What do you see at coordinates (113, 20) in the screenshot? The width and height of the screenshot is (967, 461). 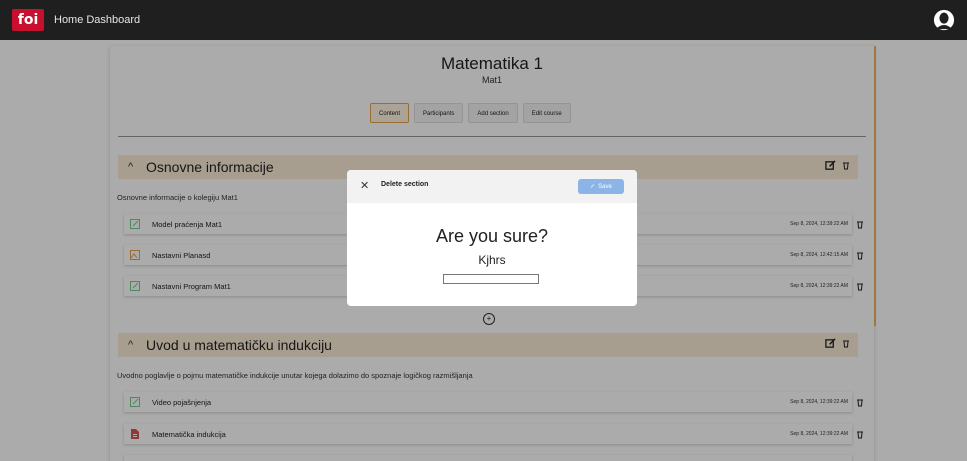 I see `nav-dashboard-link: Dashboard` at bounding box center [113, 20].